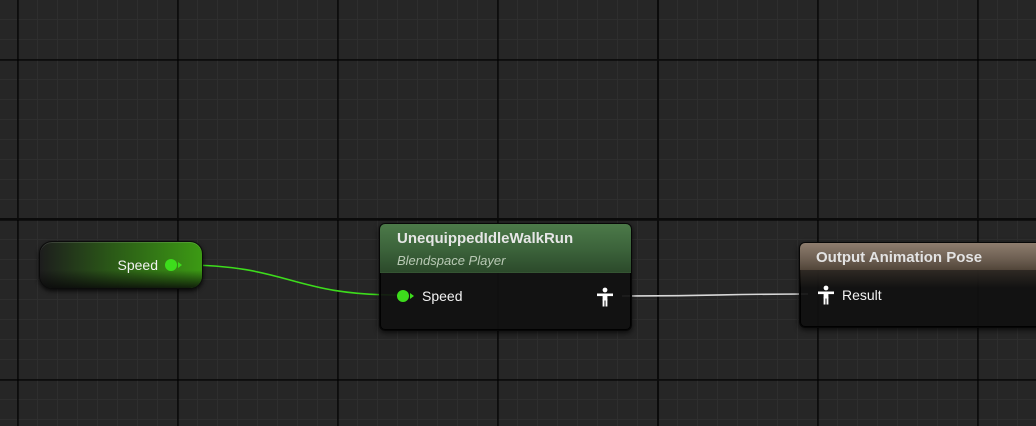 This screenshot has height=426, width=1036. Describe the element at coordinates (485, 238) in the screenshot. I see `node-title: UnequippedIdleWalkRun` at that location.